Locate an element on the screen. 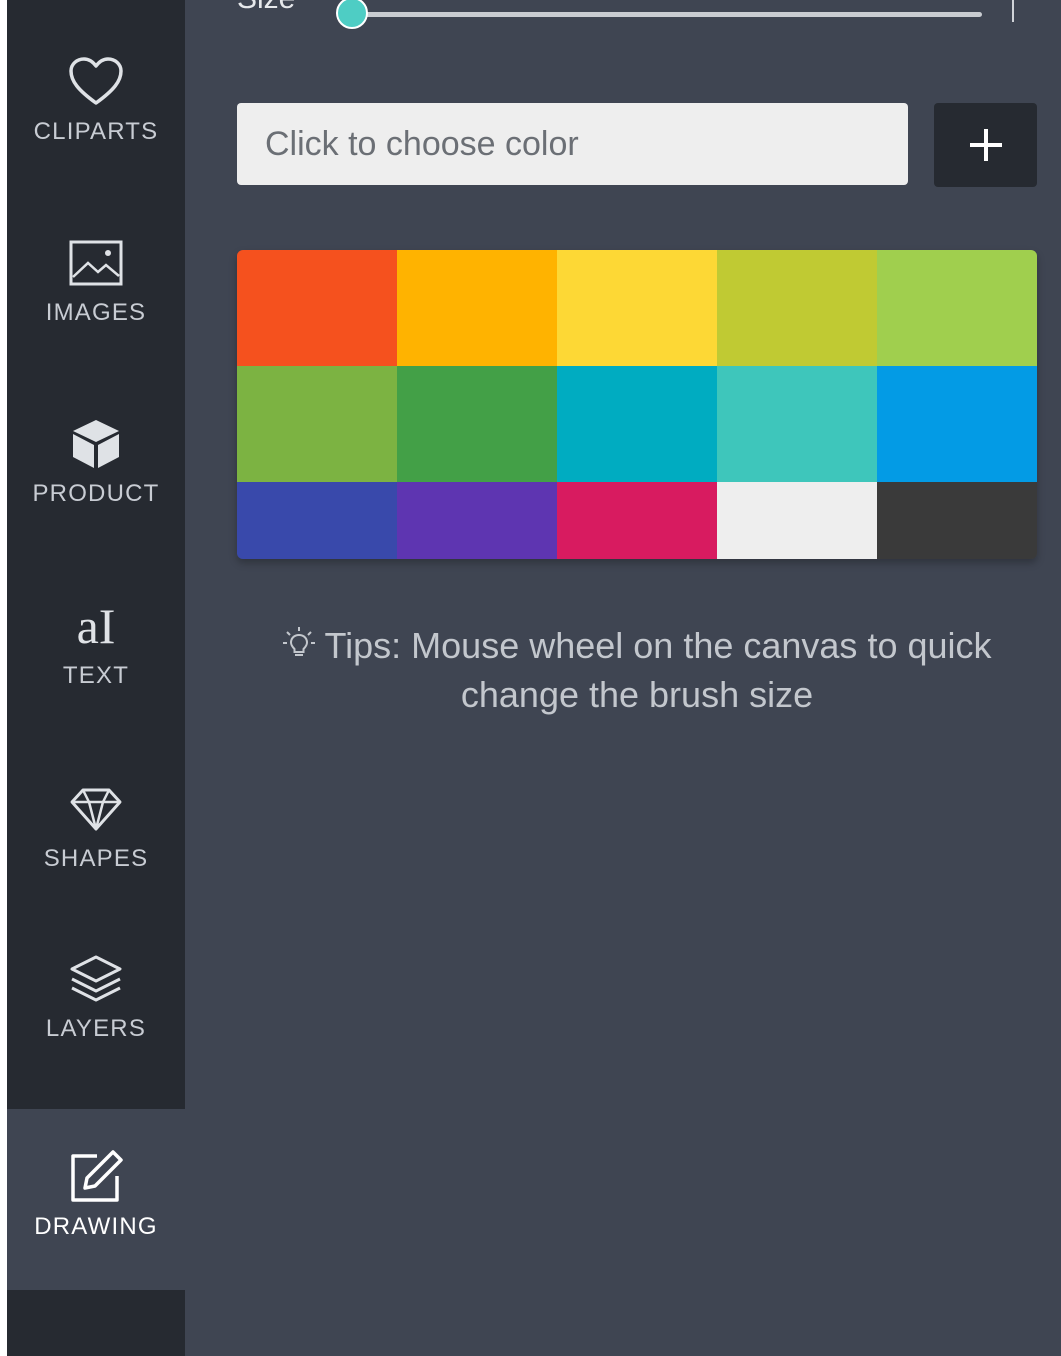 This screenshot has width=1061, height=1356. cube-icon is located at coordinates (96, 444).